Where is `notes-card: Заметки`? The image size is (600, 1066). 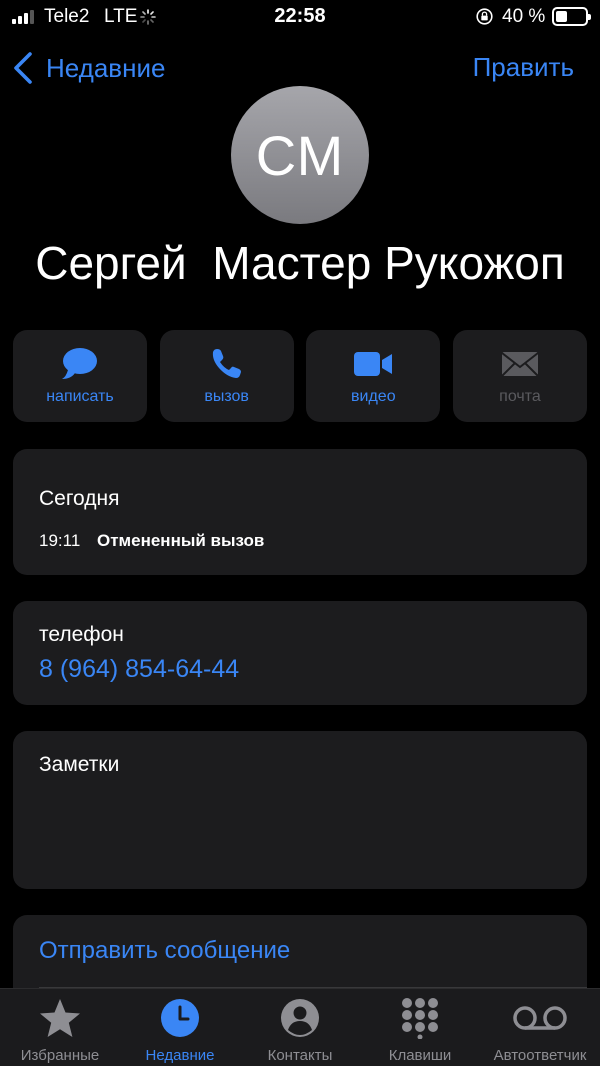 notes-card: Заметки is located at coordinates (300, 810).